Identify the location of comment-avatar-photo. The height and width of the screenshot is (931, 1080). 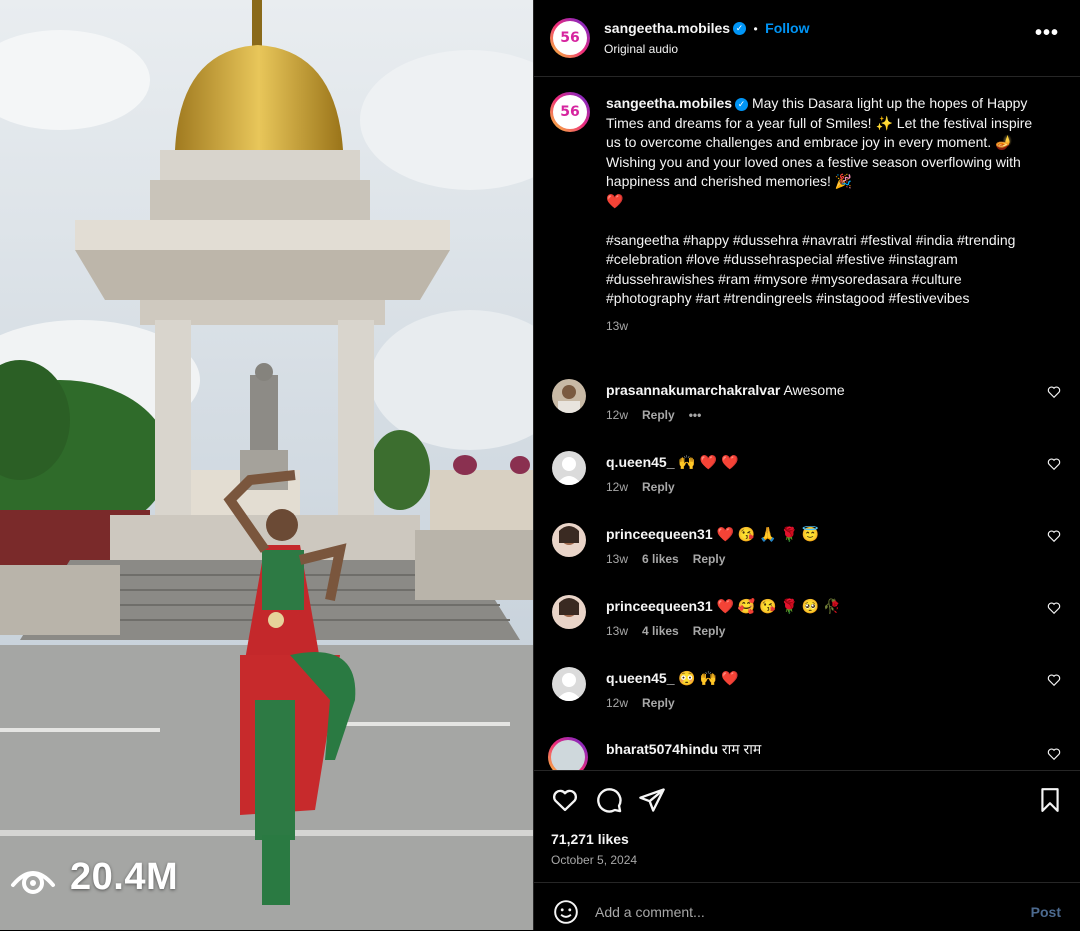
(568, 755).